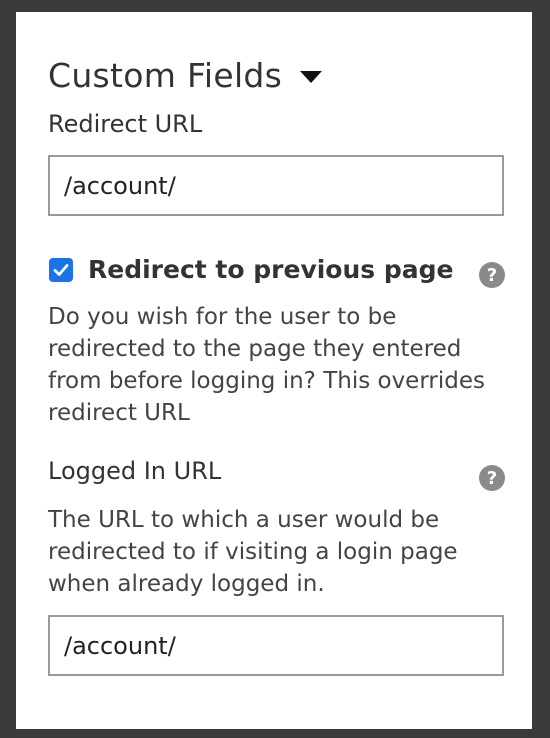  I want to click on logged-in-url-input, so click(276, 645).